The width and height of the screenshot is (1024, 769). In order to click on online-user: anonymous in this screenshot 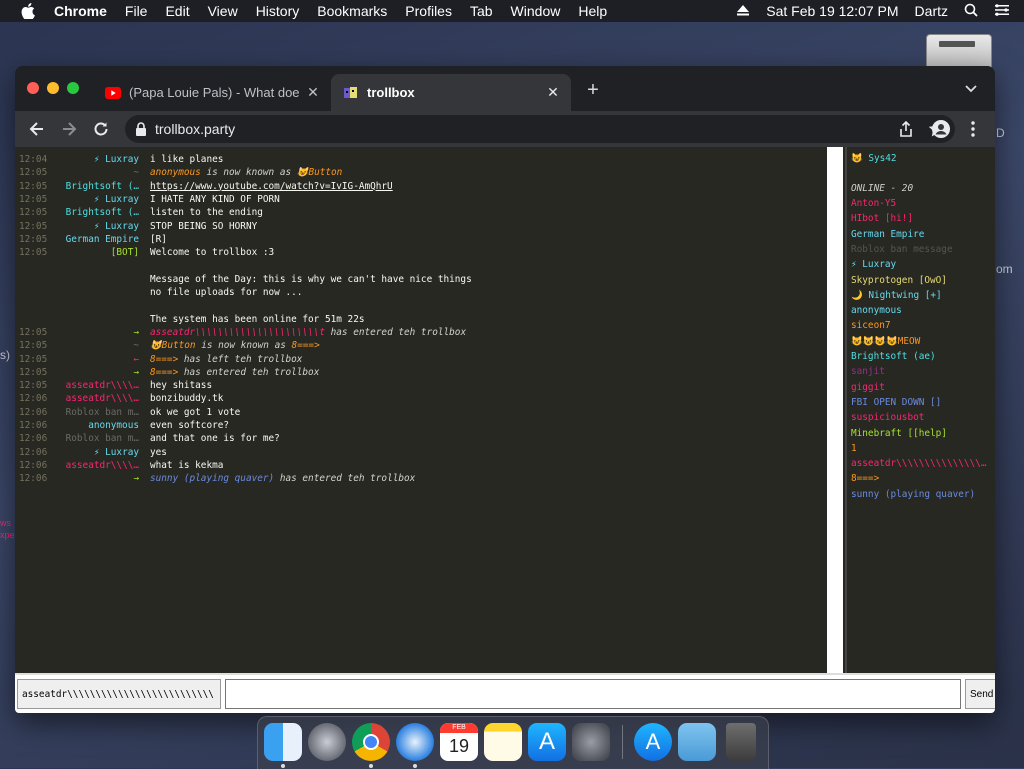, I will do `click(921, 311)`.